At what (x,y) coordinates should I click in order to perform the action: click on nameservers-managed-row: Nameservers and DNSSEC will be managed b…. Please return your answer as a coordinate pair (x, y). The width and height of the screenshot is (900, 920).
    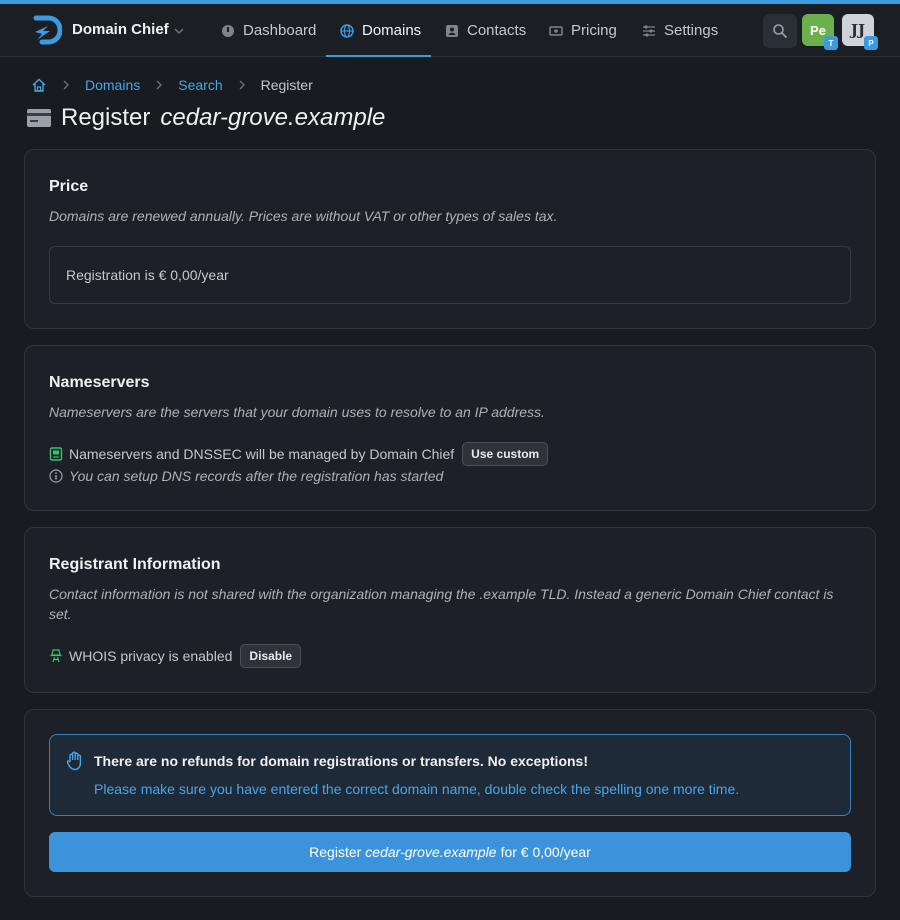
    Looking at the image, I should click on (299, 454).